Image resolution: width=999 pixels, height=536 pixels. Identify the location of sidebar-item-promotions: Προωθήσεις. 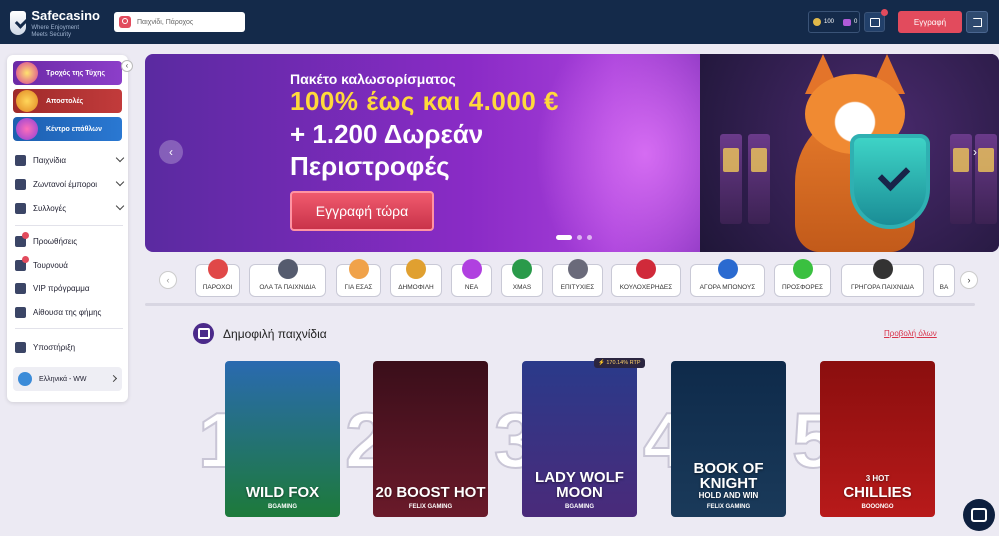
(69, 240).